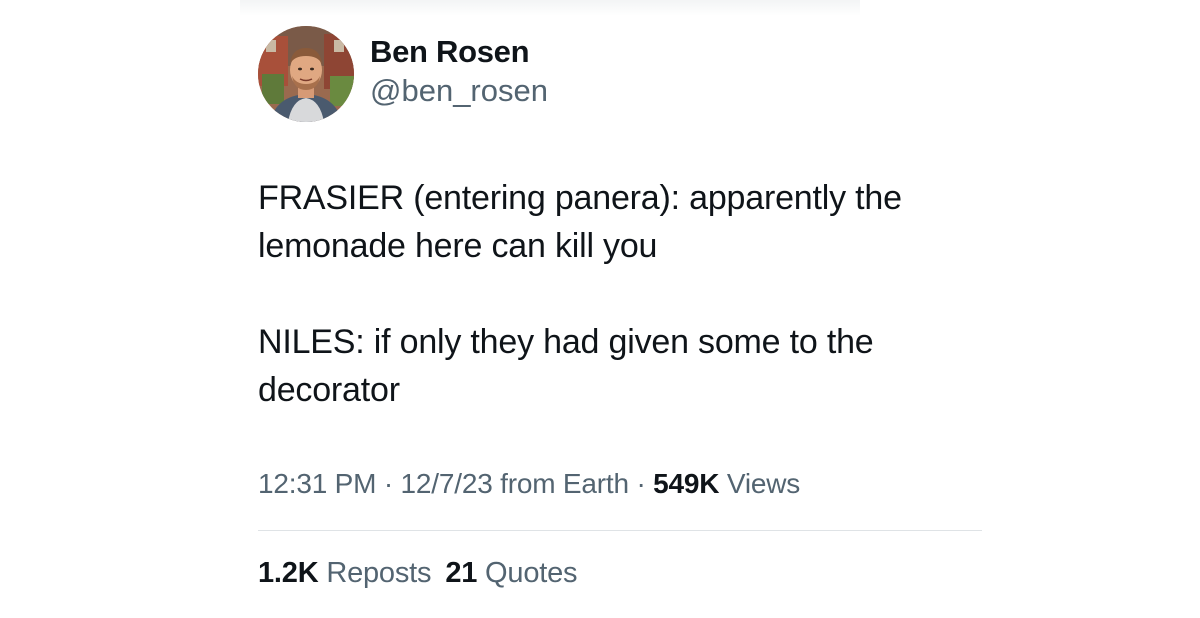 The image size is (1200, 618). What do you see at coordinates (620, 530) in the screenshot?
I see `divider` at bounding box center [620, 530].